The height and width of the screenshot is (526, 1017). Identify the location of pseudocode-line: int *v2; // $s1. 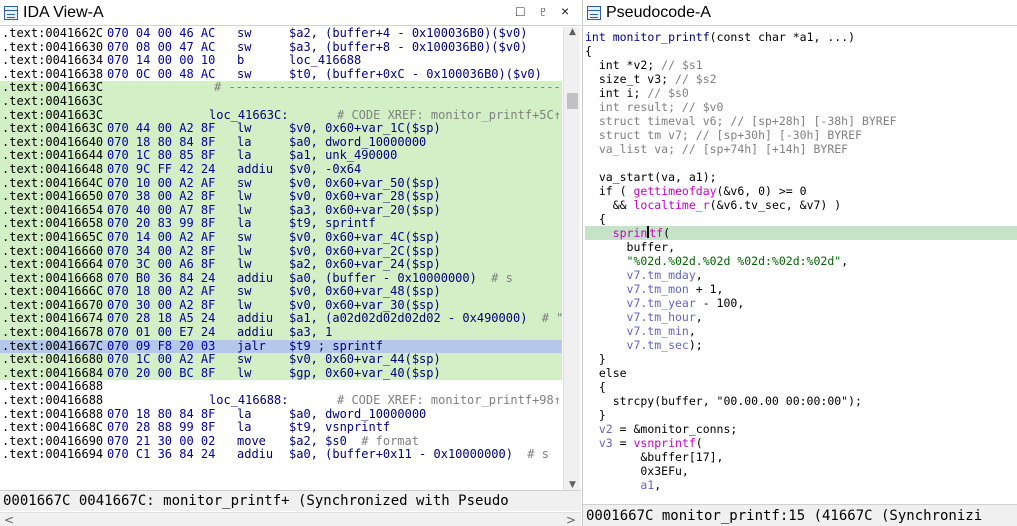
(801, 65).